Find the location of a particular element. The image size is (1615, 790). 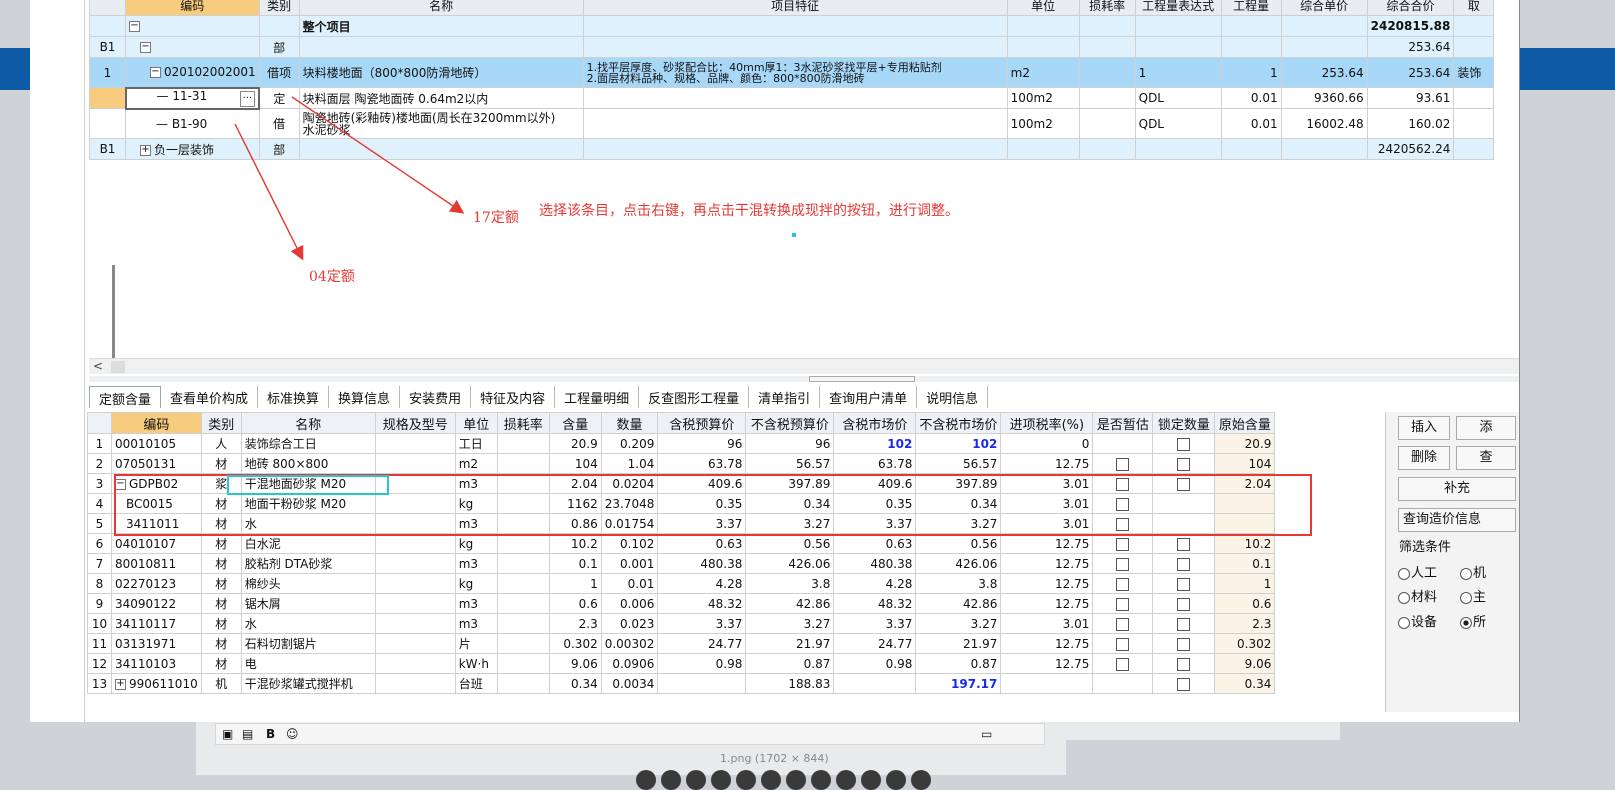

editor-toolbar: ▣ ▤ B ☺ ▭ is located at coordinates (630, 734).